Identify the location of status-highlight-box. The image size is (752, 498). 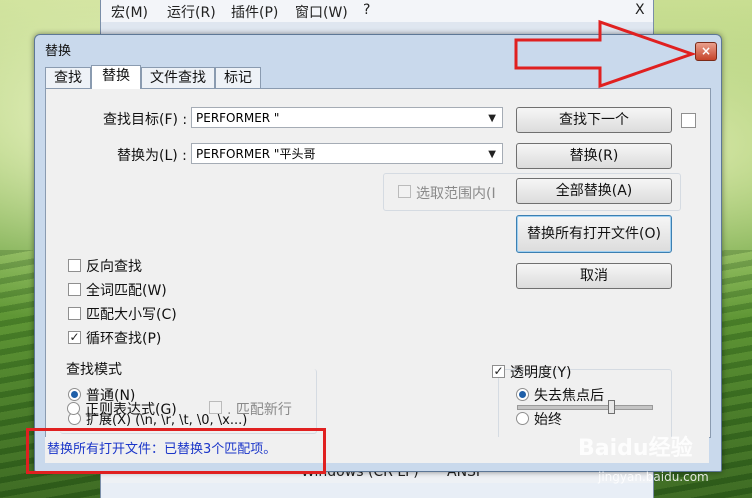
(176, 451).